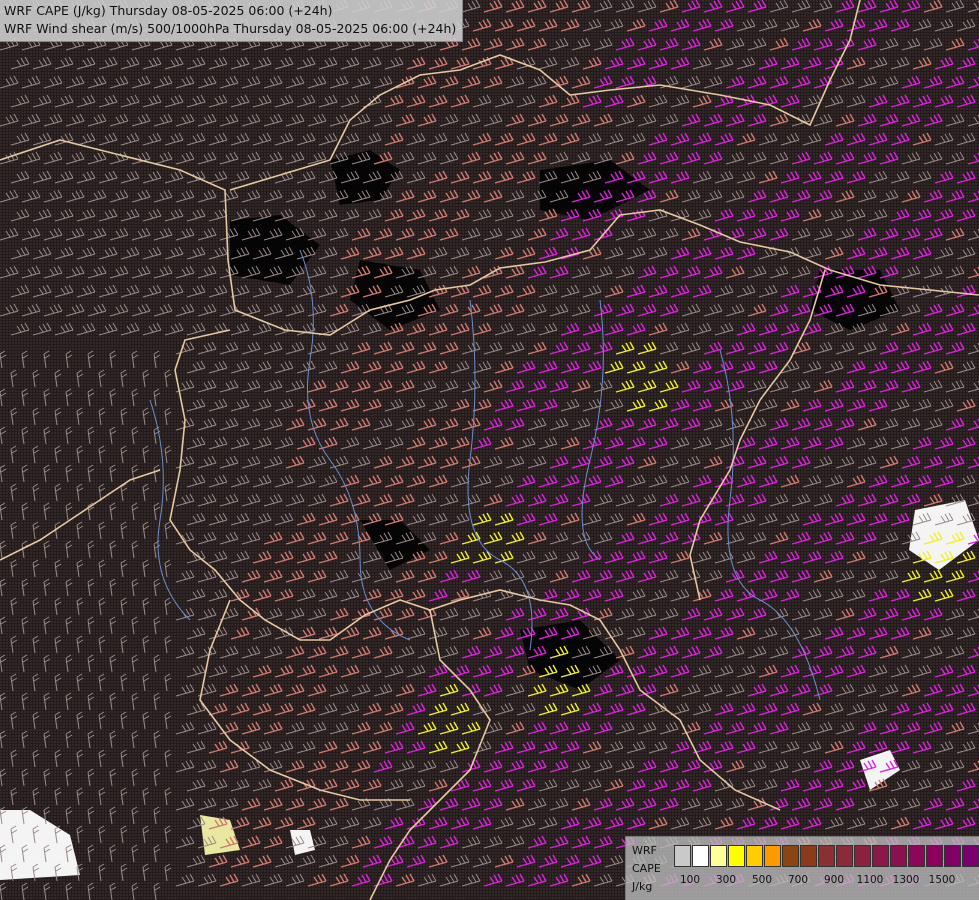 This screenshot has width=979, height=900. I want to click on legend-tick-label: 900, so click(834, 880).